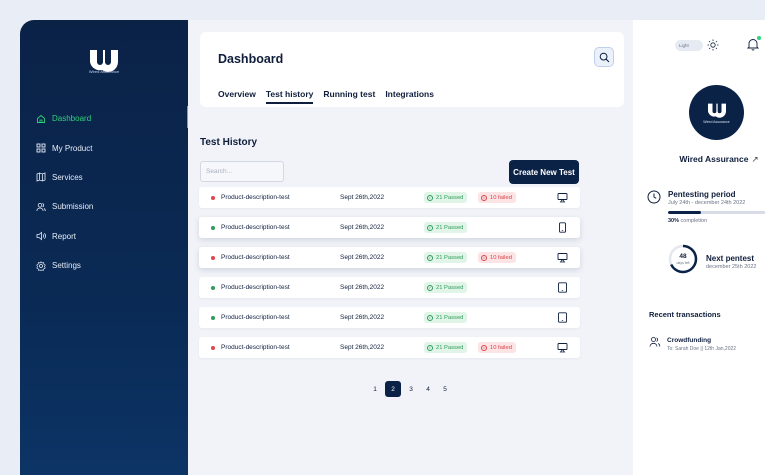  What do you see at coordinates (713, 45) in the screenshot?
I see `sun-icon` at bounding box center [713, 45].